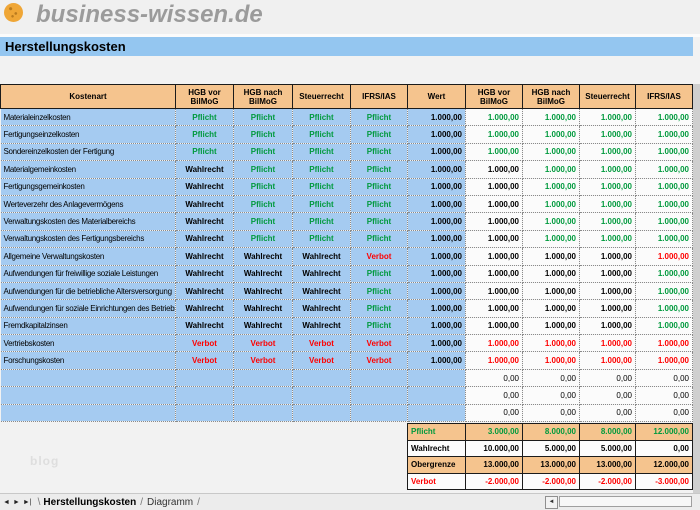  What do you see at coordinates (88, 204) in the screenshot?
I see `kostenart-cell: Werteverzehr des Anlagevermögens` at bounding box center [88, 204].